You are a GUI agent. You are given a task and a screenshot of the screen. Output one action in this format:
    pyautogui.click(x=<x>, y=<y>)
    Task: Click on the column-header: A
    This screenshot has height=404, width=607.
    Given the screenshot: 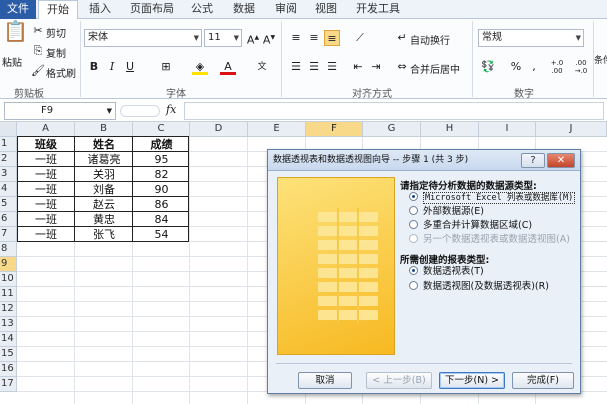 What is the action you would take?
    pyautogui.click(x=46, y=129)
    